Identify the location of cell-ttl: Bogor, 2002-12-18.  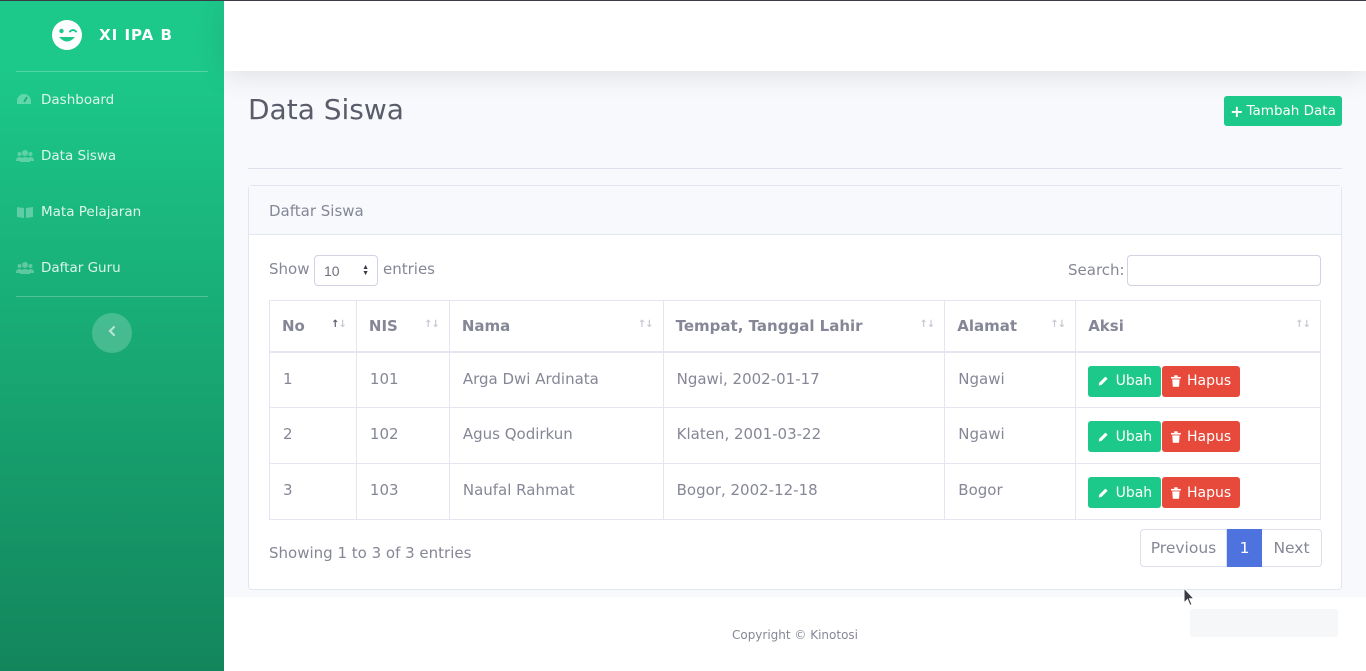
(804, 491).